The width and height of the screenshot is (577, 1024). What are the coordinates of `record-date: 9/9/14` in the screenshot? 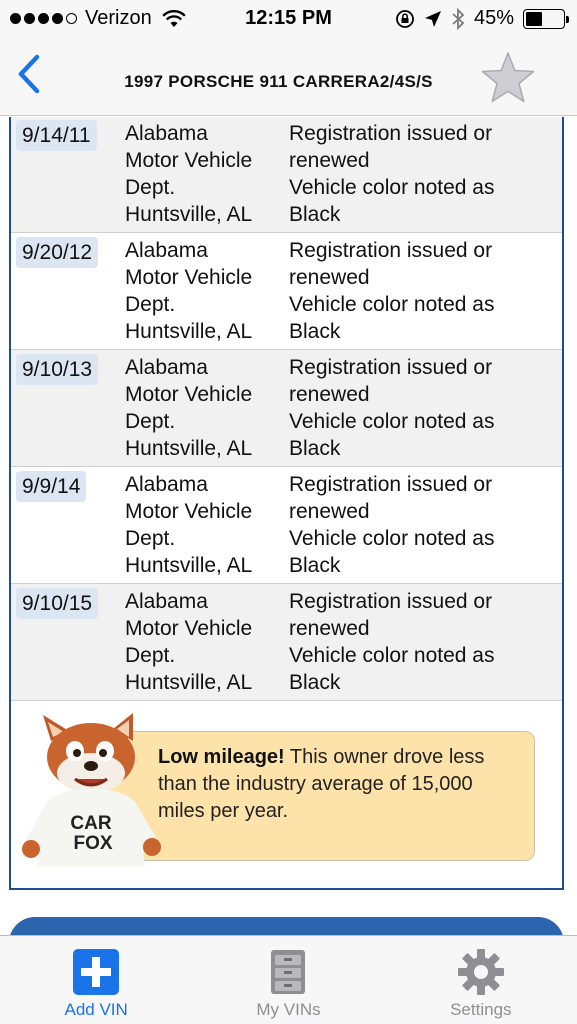 It's located at (51, 486).